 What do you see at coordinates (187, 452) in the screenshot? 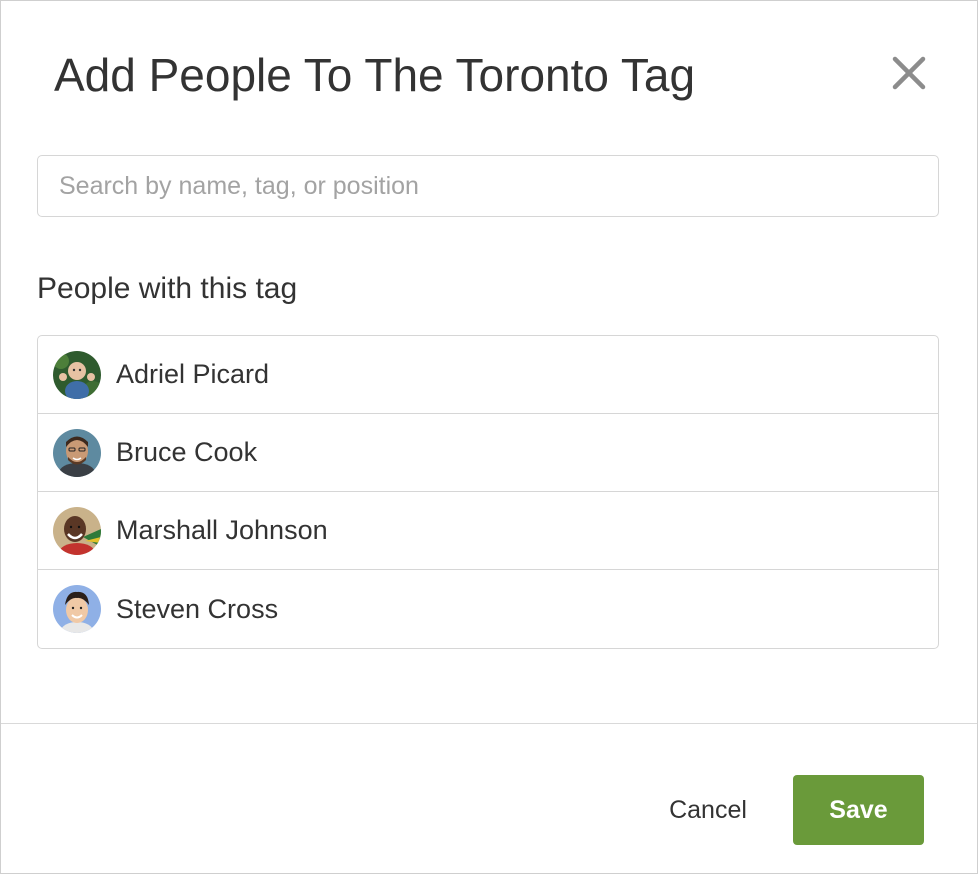
I see `person-name: Bruce Cook` at bounding box center [187, 452].